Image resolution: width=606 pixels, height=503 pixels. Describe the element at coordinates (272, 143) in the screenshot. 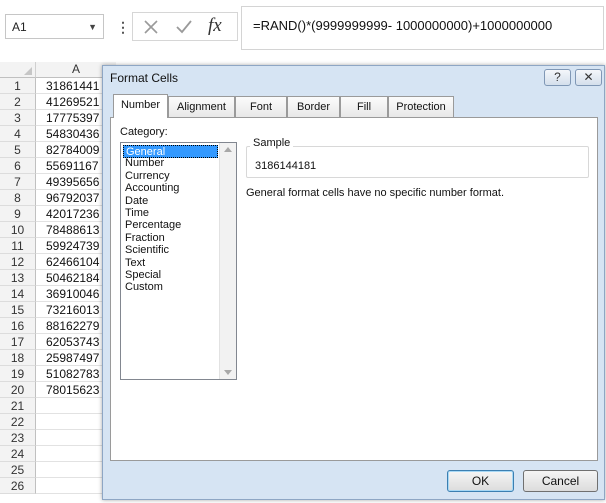

I see `sample-label: Sample` at that location.